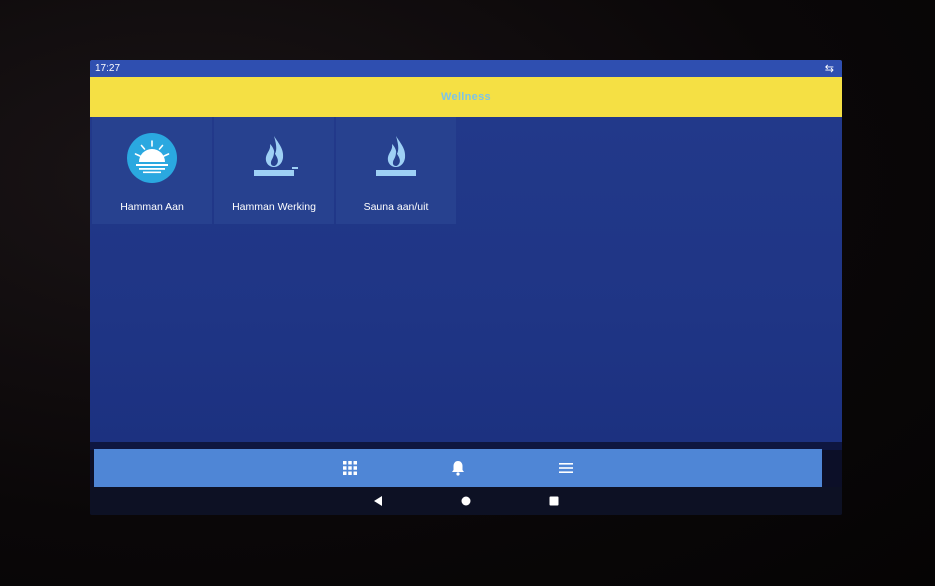 The width and height of the screenshot is (935, 586). I want to click on system-nav-bar, so click(466, 501).